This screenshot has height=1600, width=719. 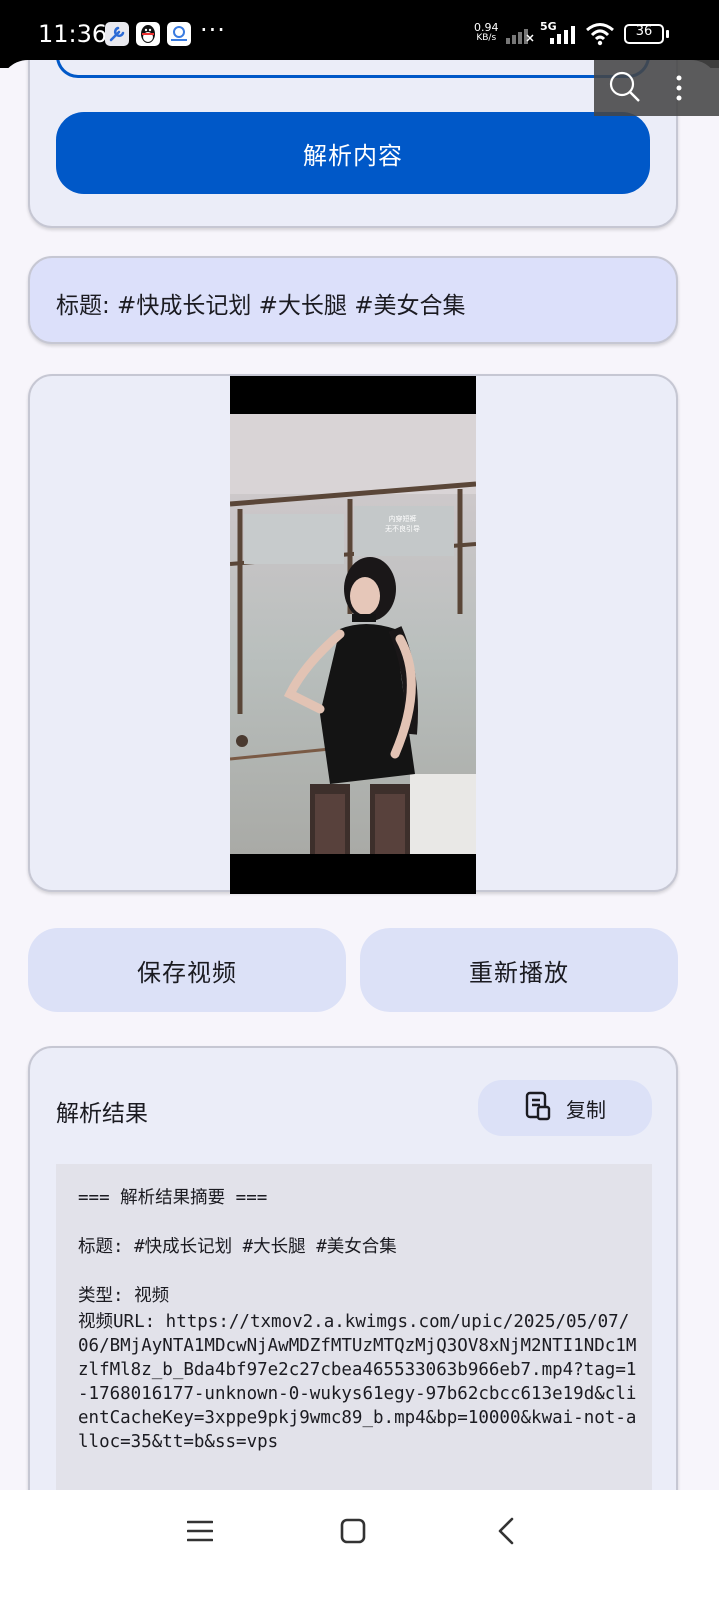 What do you see at coordinates (148, 34) in the screenshot?
I see `qq-penguin-icon` at bounding box center [148, 34].